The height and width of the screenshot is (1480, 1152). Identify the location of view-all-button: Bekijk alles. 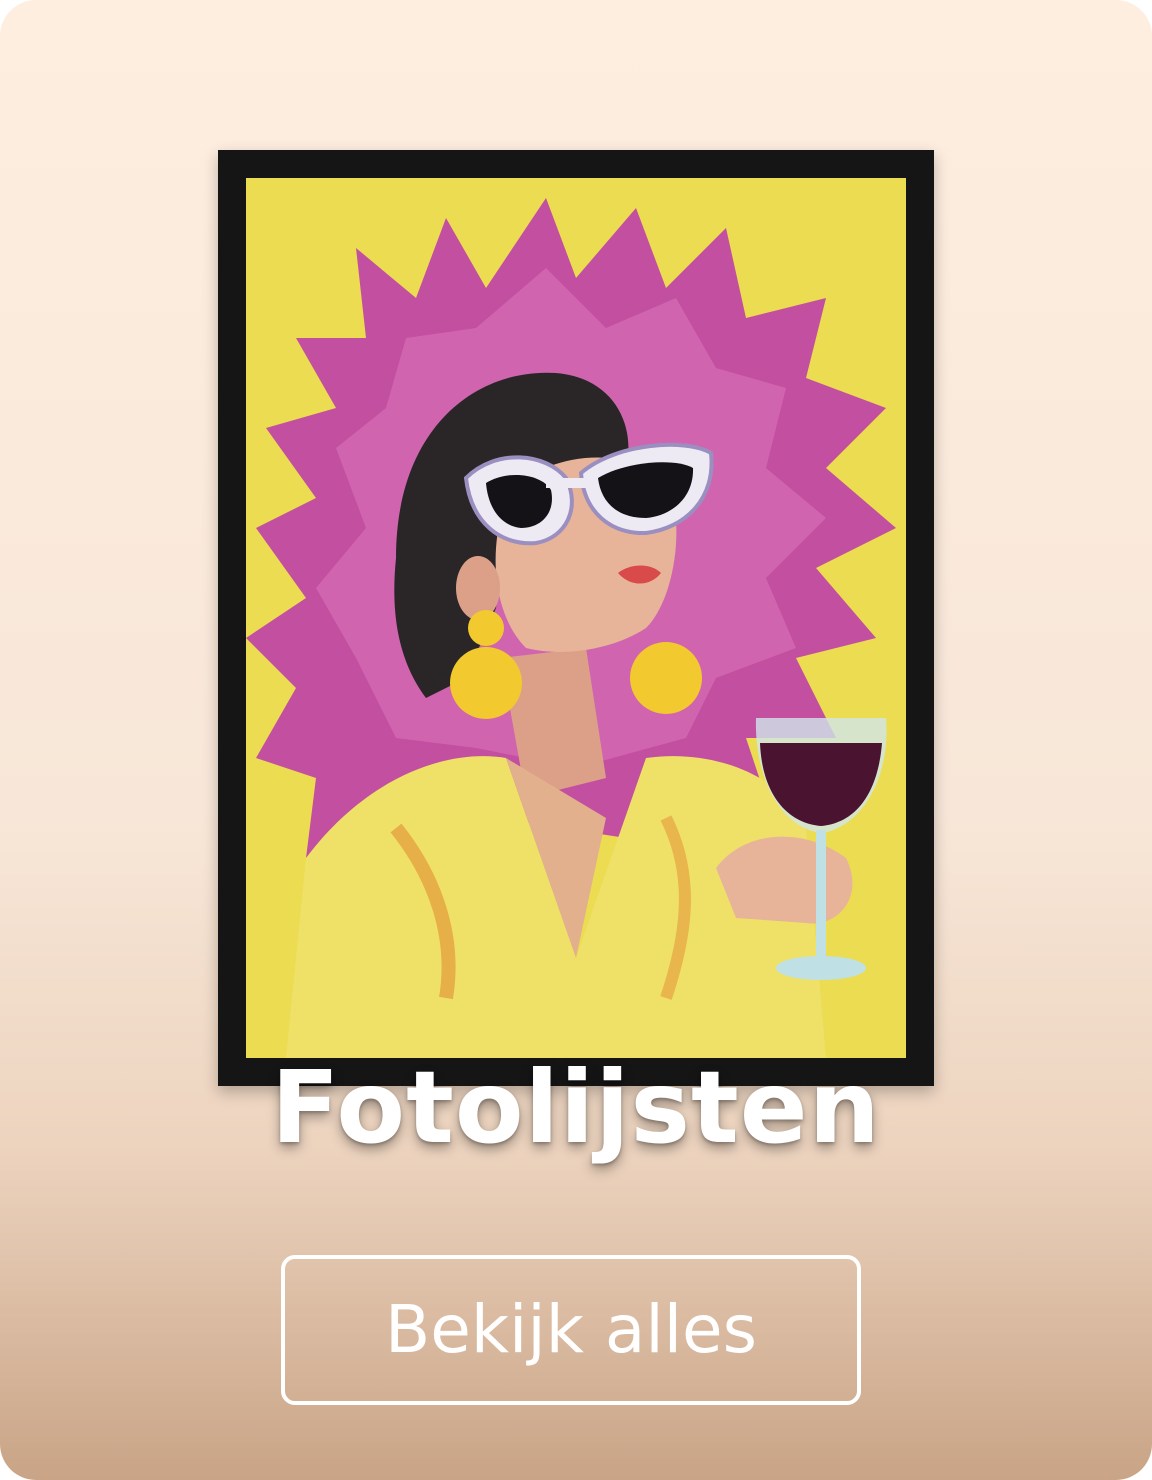
(571, 1330).